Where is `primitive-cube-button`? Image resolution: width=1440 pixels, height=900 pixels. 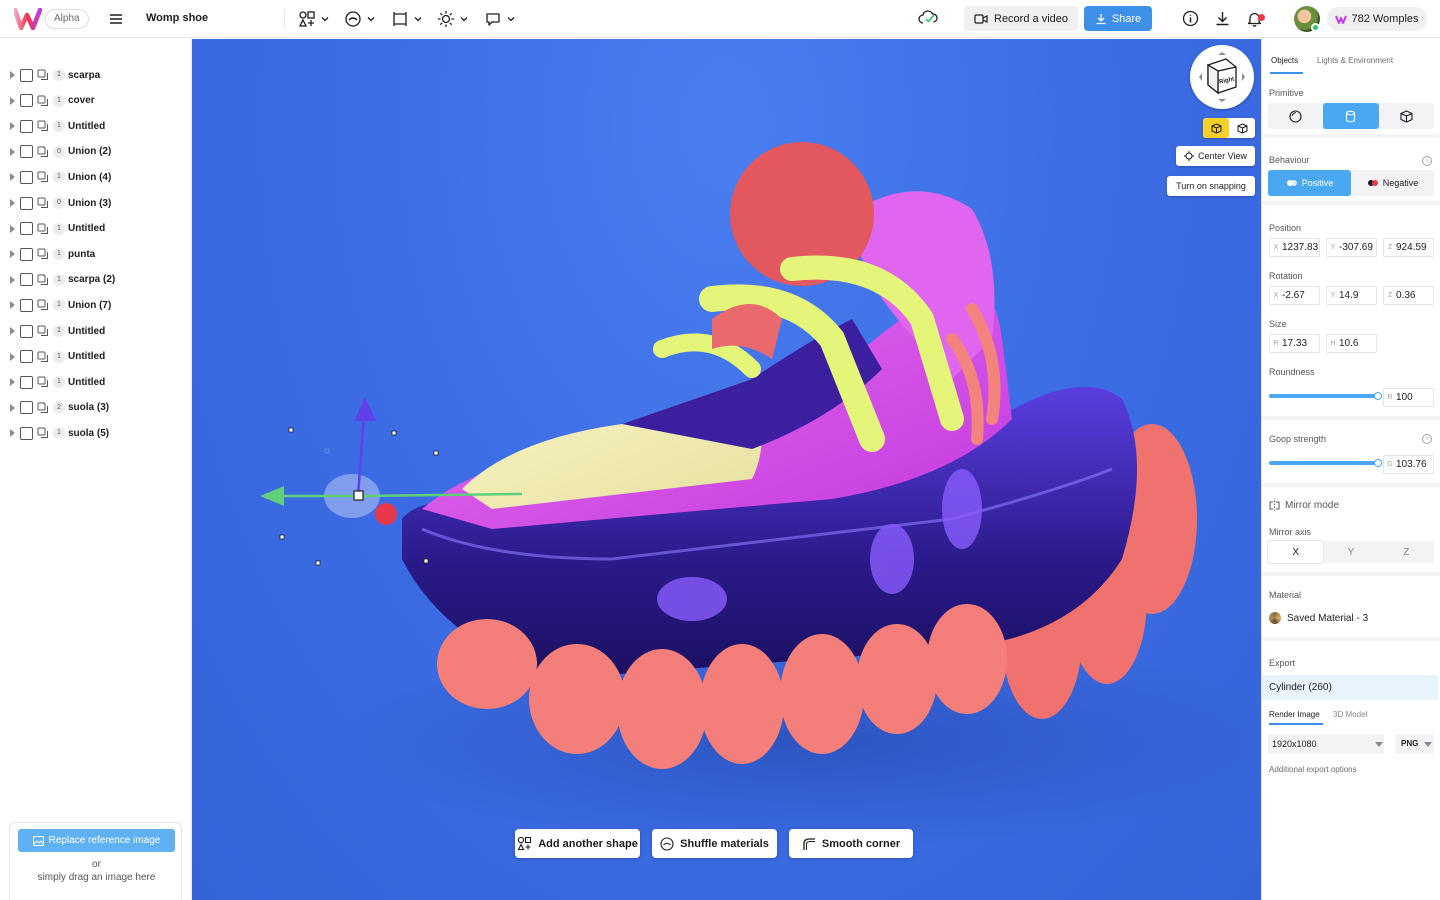 primitive-cube-button is located at coordinates (1406, 116).